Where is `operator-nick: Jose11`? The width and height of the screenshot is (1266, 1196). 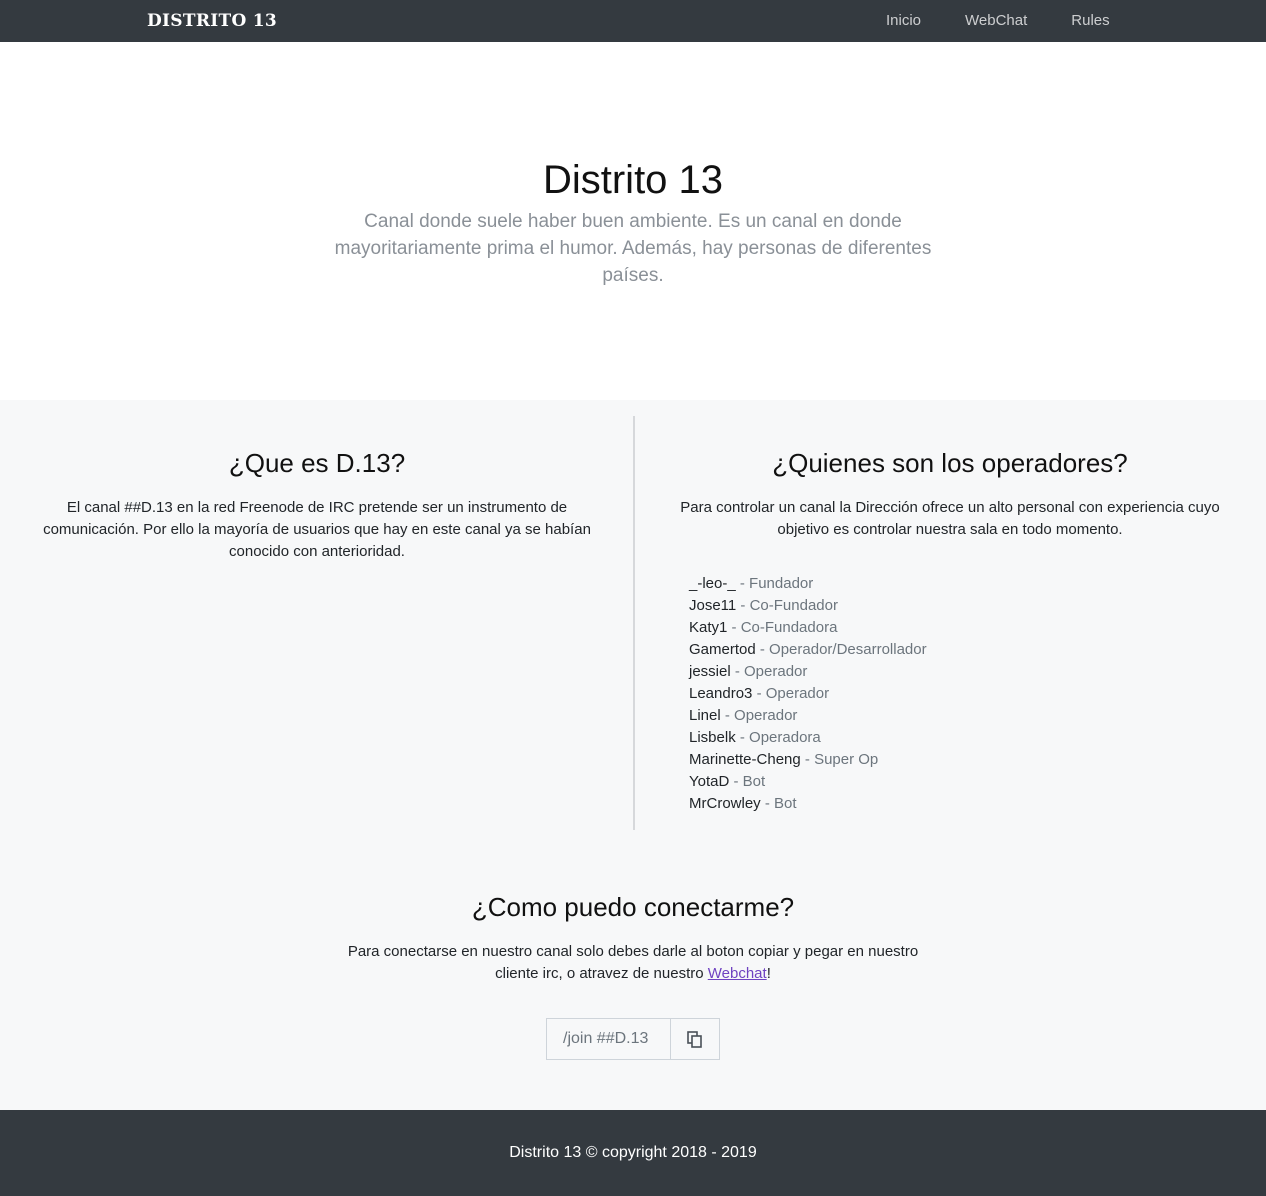
operator-nick: Jose11 is located at coordinates (713, 605).